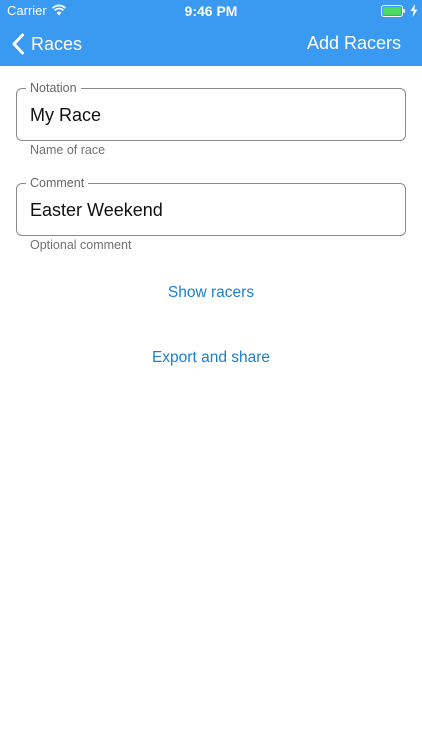 This screenshot has height=750, width=422. Describe the element at coordinates (393, 11) in the screenshot. I see `battery-icon` at that location.